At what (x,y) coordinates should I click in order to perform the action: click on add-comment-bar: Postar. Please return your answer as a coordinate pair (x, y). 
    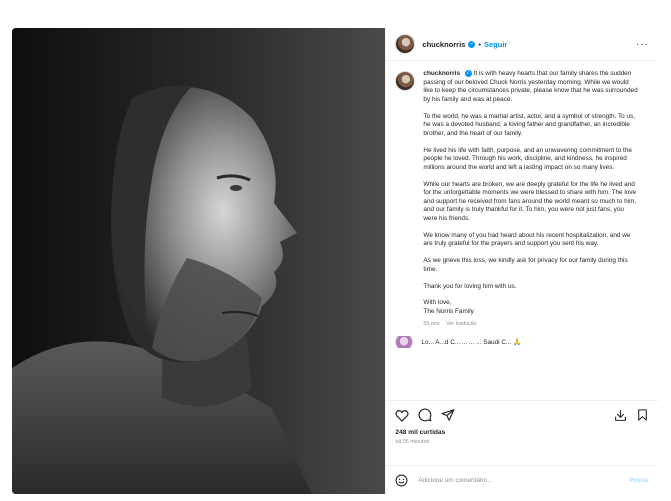
    Looking at the image, I should click on (522, 479).